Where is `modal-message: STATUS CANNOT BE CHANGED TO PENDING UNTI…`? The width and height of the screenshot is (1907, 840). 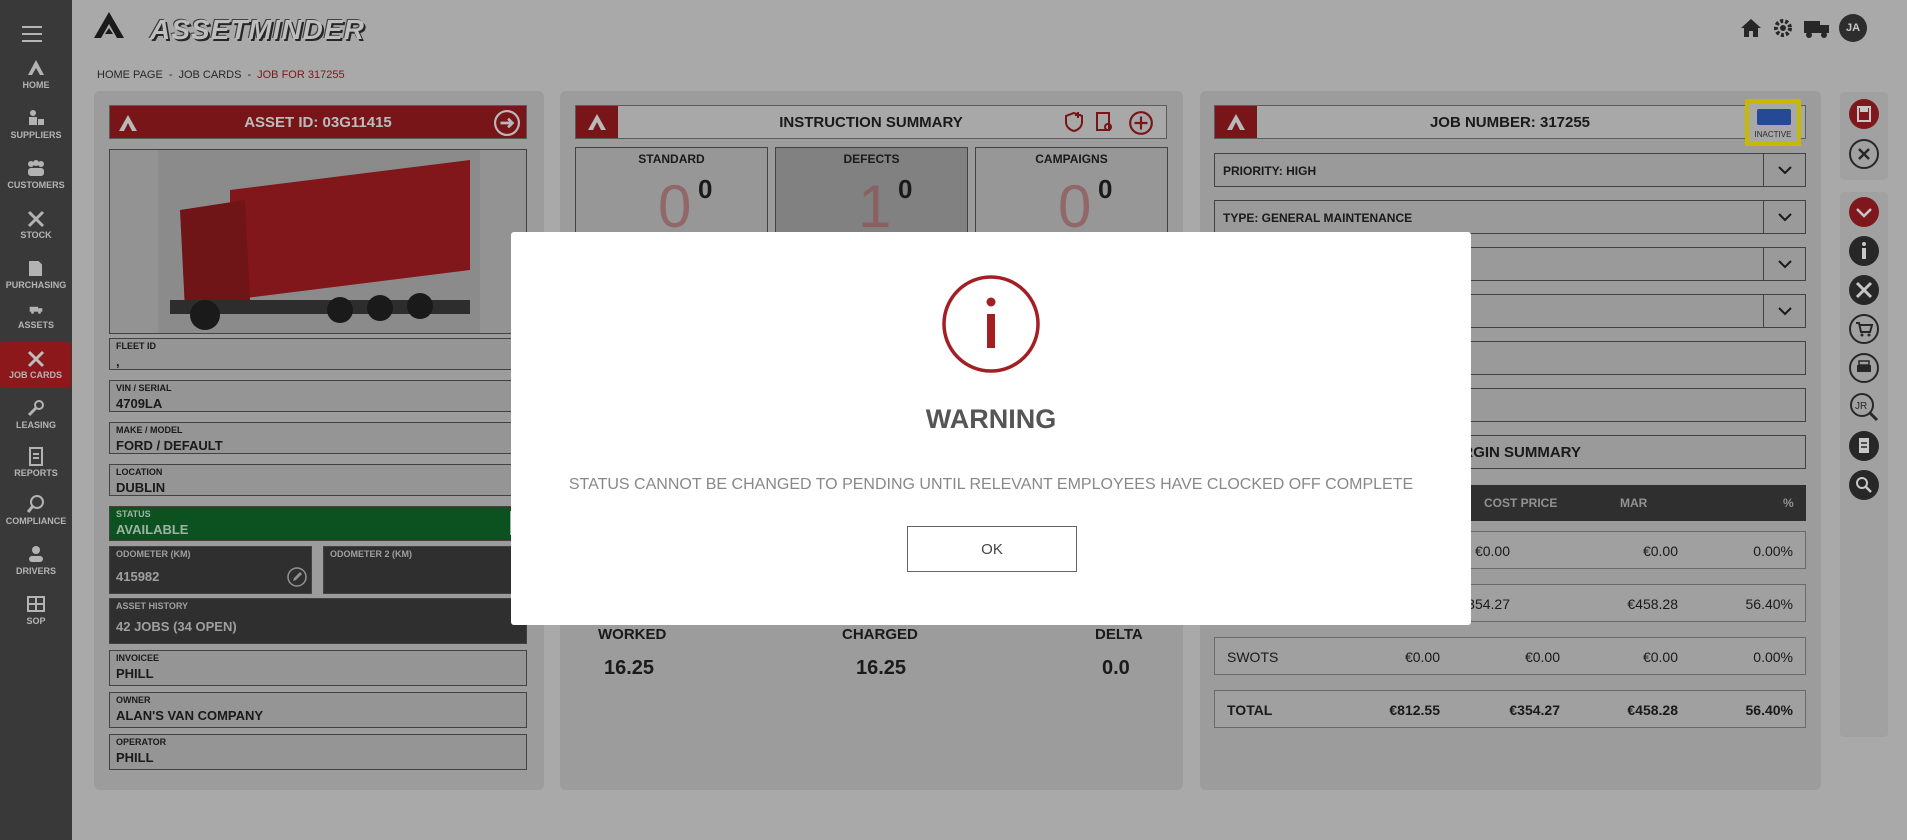 modal-message: STATUS CANNOT BE CHANGED TO PENDING UNTI… is located at coordinates (991, 484).